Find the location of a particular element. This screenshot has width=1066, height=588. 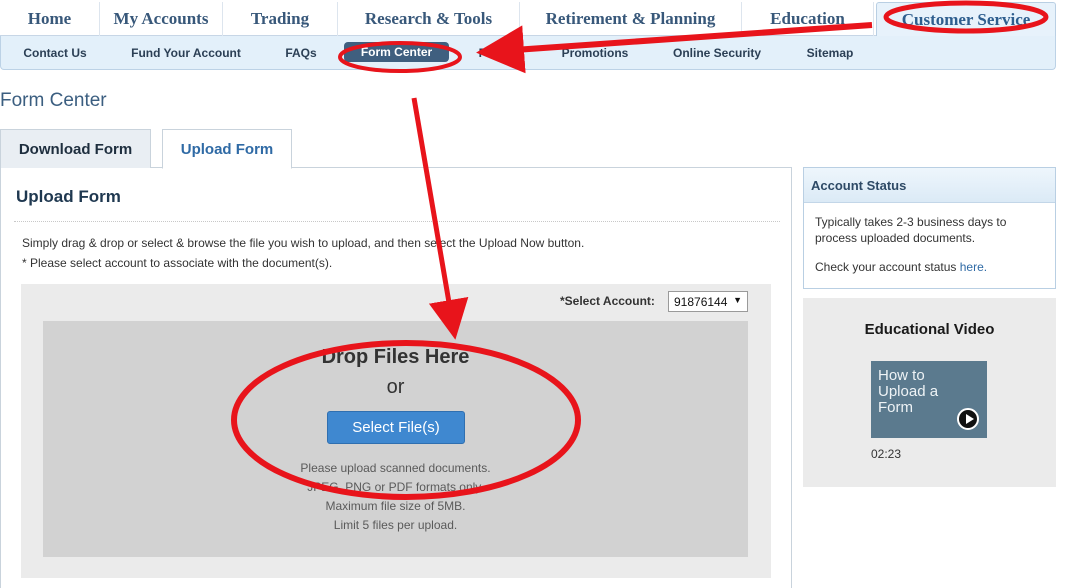

video-thumb-text: How to Upload a Form is located at coordinates (908, 391).